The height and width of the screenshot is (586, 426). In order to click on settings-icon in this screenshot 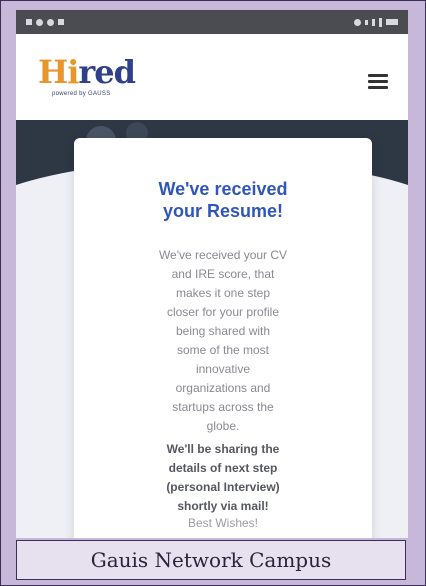, I will do `click(39, 22)`.